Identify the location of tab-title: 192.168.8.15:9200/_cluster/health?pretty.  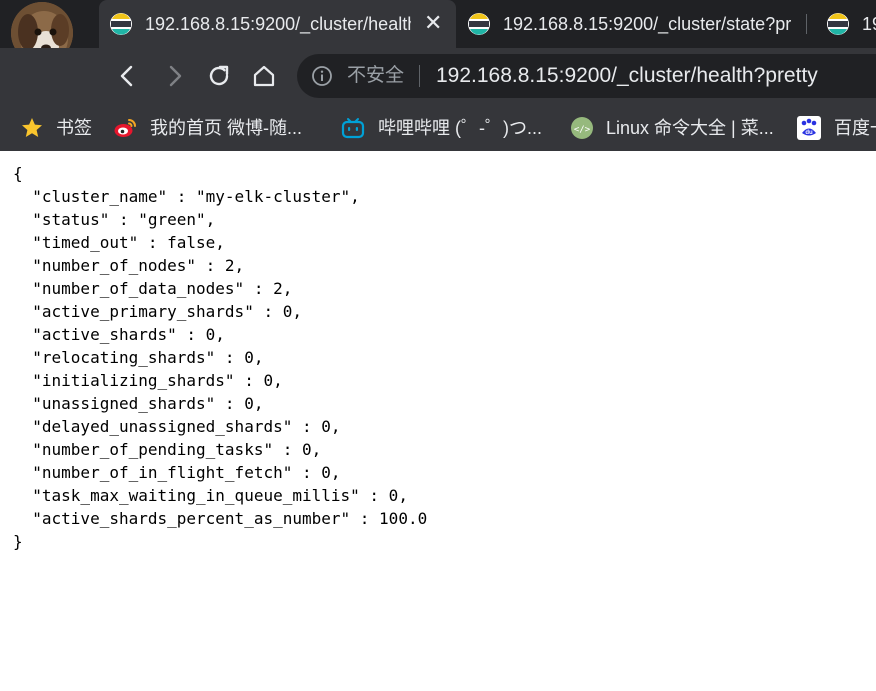
(278, 24).